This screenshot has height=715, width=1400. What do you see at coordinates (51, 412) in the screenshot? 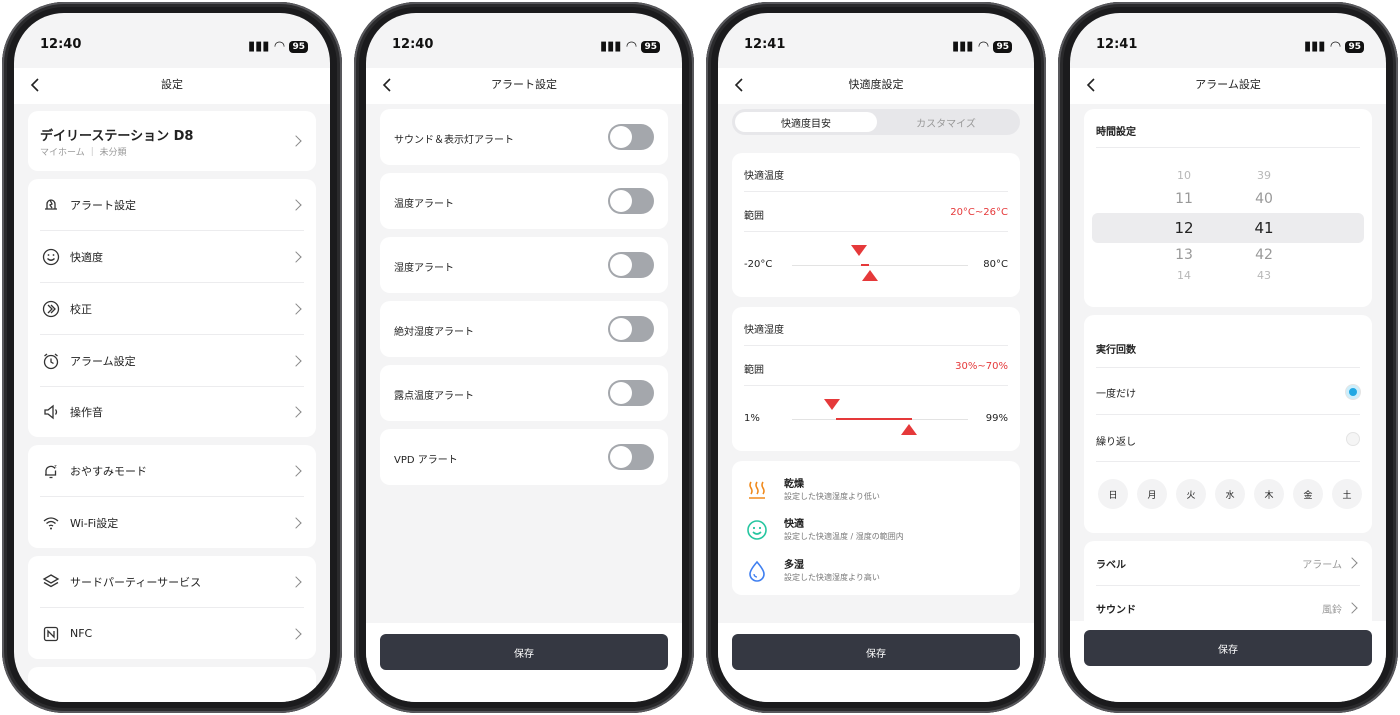
I see `speaker-icon` at bounding box center [51, 412].